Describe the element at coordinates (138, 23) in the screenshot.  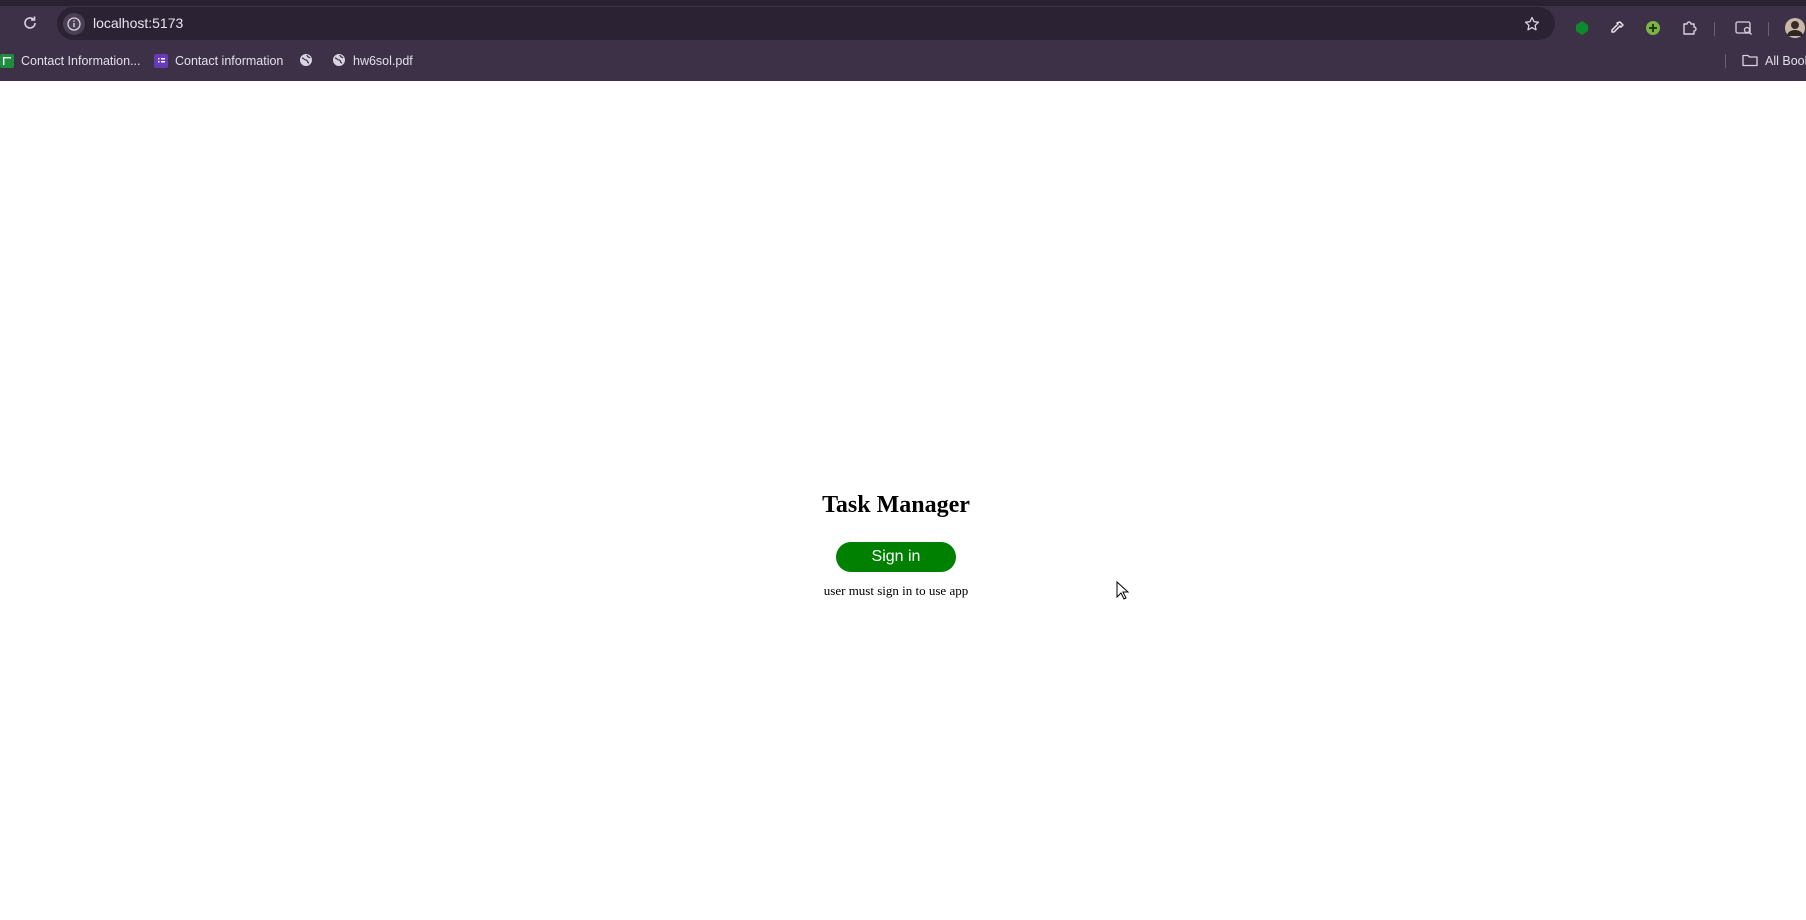
I see `url-text: localhost:5173` at that location.